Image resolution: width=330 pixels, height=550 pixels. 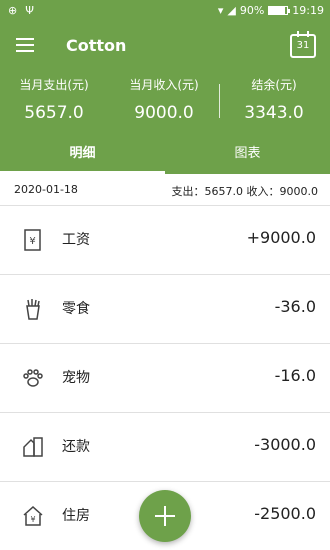 What do you see at coordinates (231, 10) in the screenshot?
I see `signal-icon: ◢` at bounding box center [231, 10].